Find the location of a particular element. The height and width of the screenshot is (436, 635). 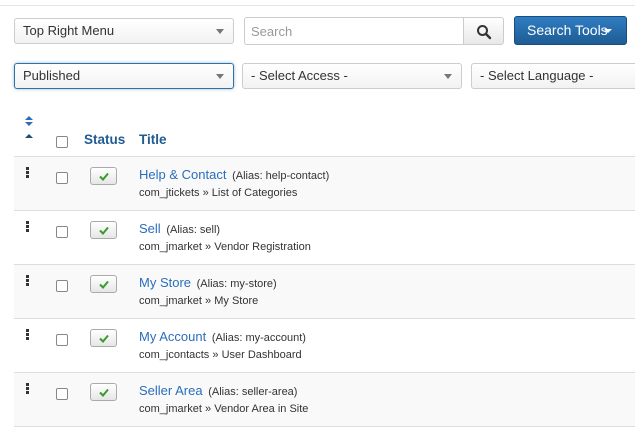

row-alias: (Alias: help-contact) is located at coordinates (281, 176).